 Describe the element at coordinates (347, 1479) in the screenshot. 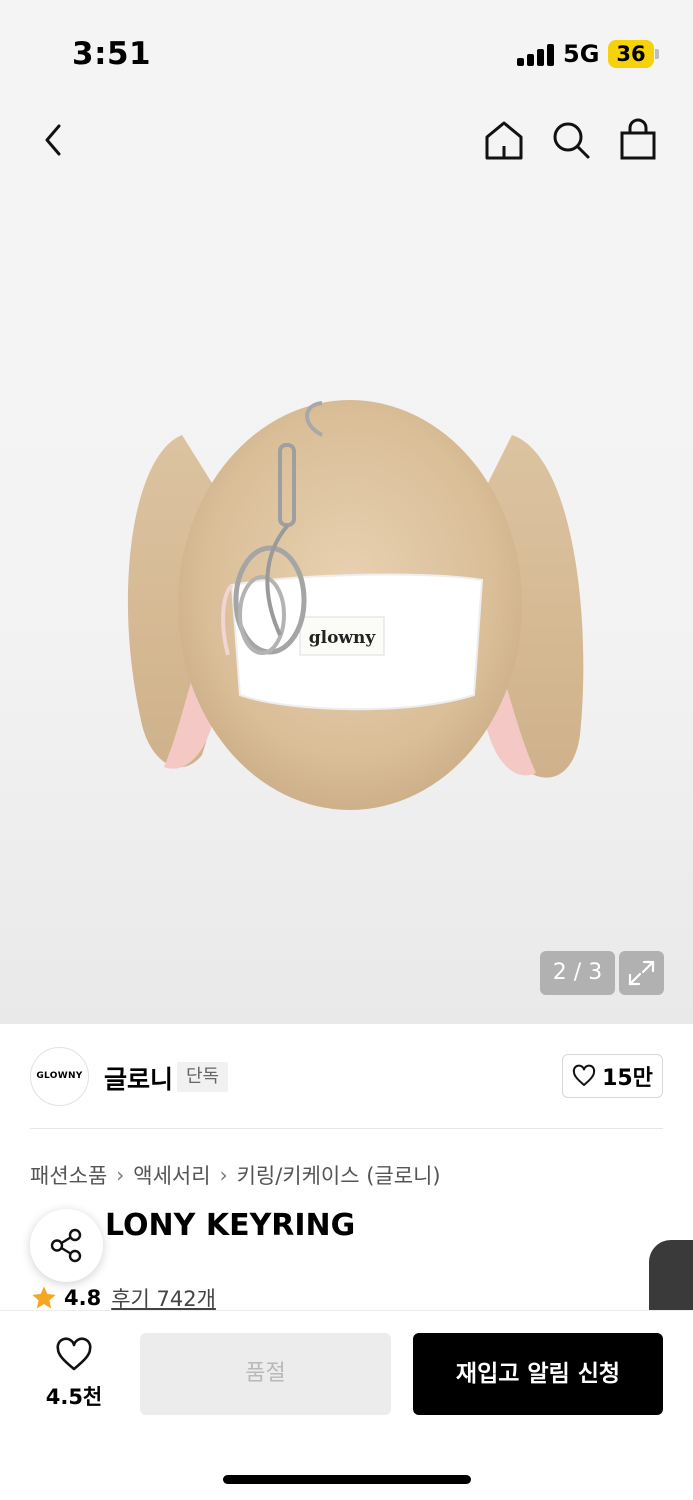

I see `home-indicator` at that location.